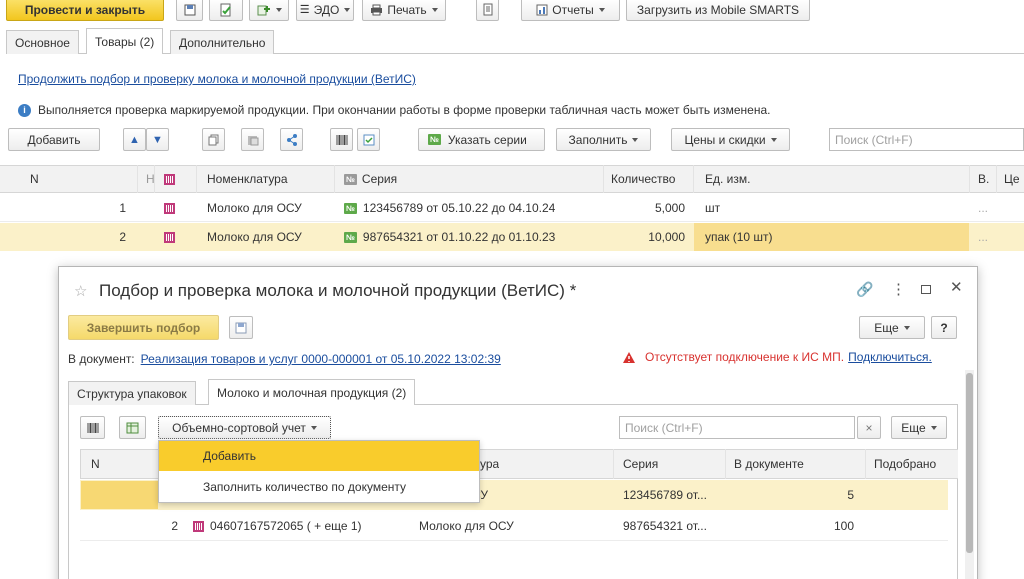  Describe the element at coordinates (277, 526) in the screenshot. I see `row-code: 04607167572065 ( + еще 1)` at that location.